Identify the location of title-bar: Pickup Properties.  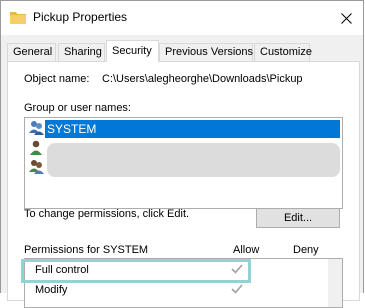
(182, 18).